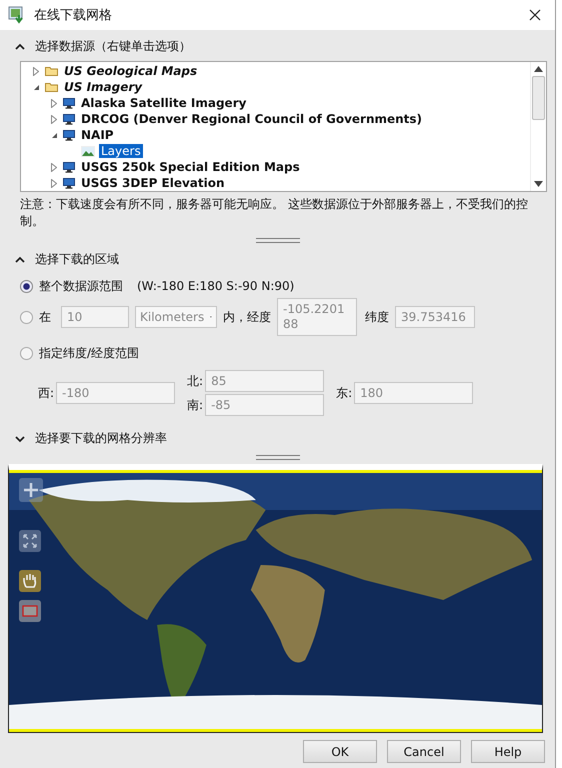  I want to click on window-title: 在线下载网格, so click(73, 15).